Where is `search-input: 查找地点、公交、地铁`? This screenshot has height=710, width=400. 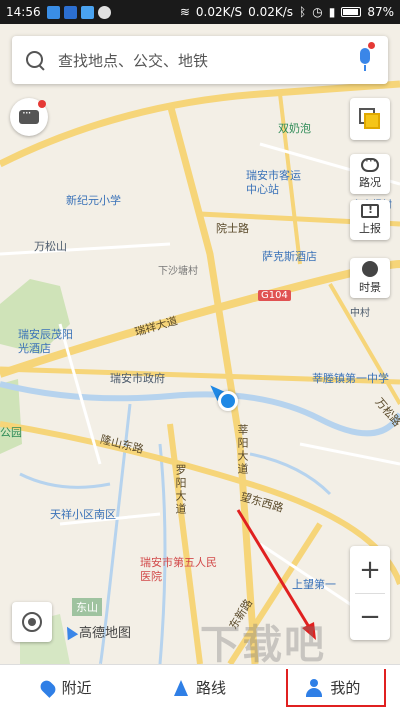 search-input: 查找地点、公交、地铁 is located at coordinates (206, 60).